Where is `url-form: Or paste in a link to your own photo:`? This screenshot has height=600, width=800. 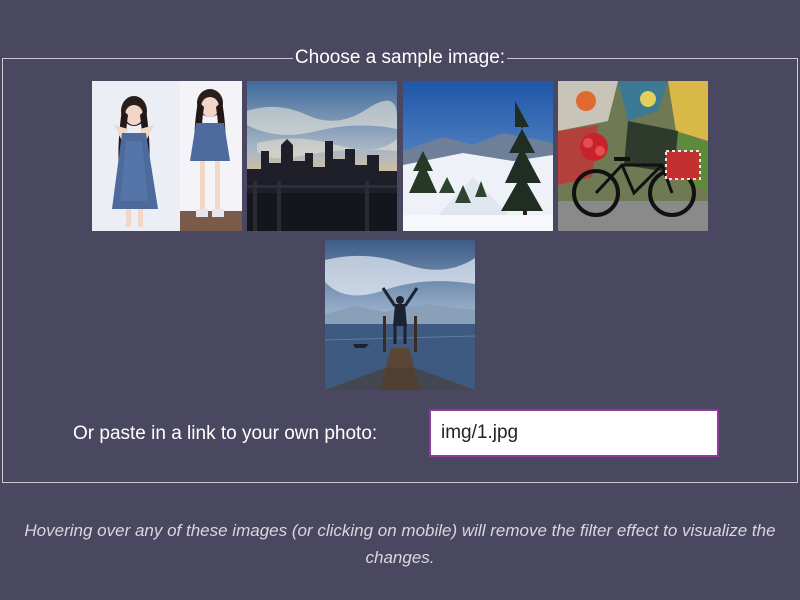
url-form: Or paste in a link to your own photo: is located at coordinates (401, 434).